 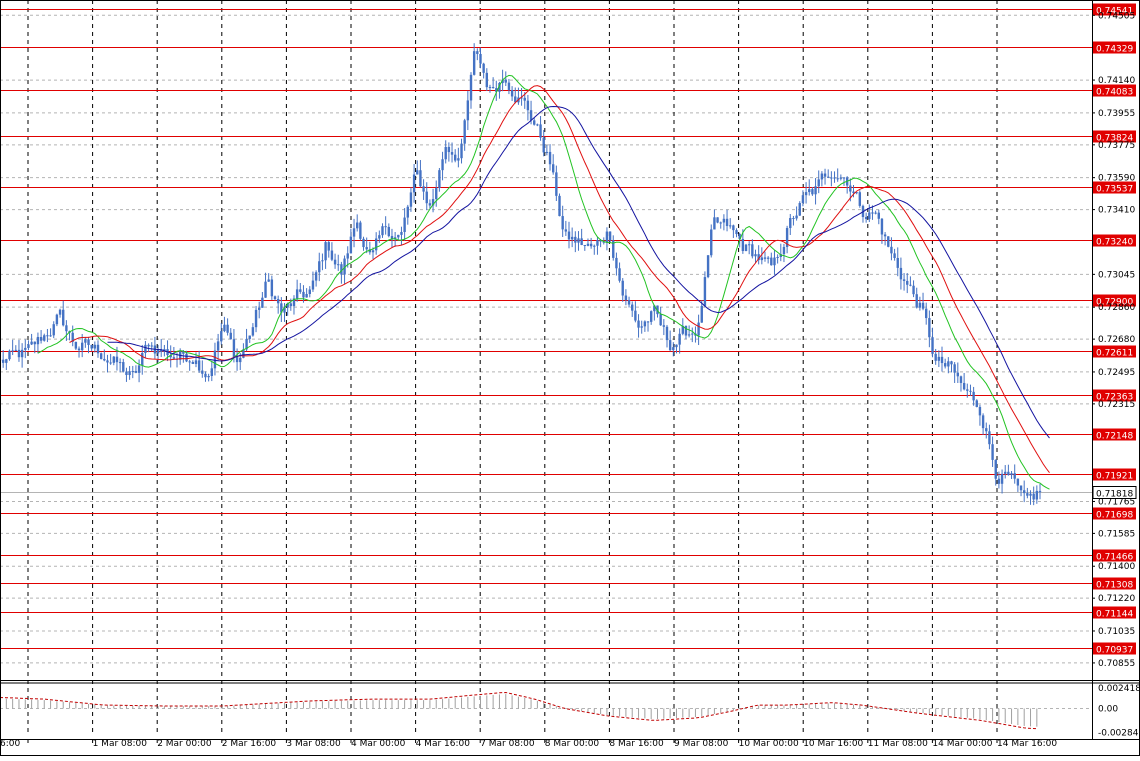 What do you see at coordinates (1114, 651) in the screenshot?
I see `level-label: 0.70937` at bounding box center [1114, 651].